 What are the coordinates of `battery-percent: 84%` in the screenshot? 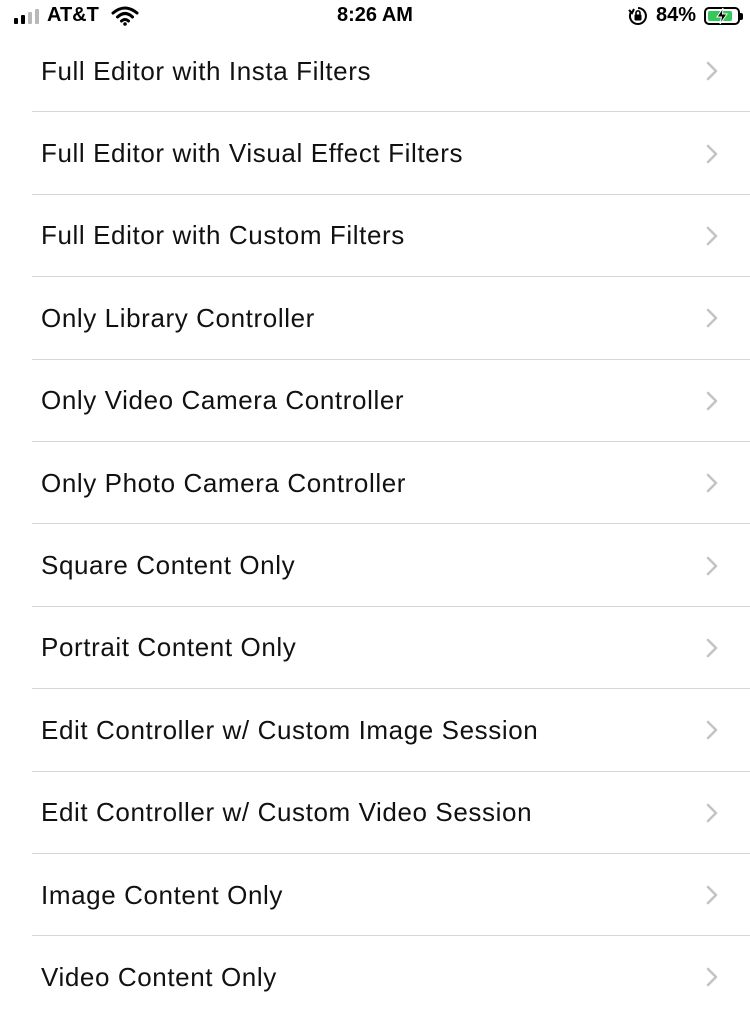 It's located at (675, 15).